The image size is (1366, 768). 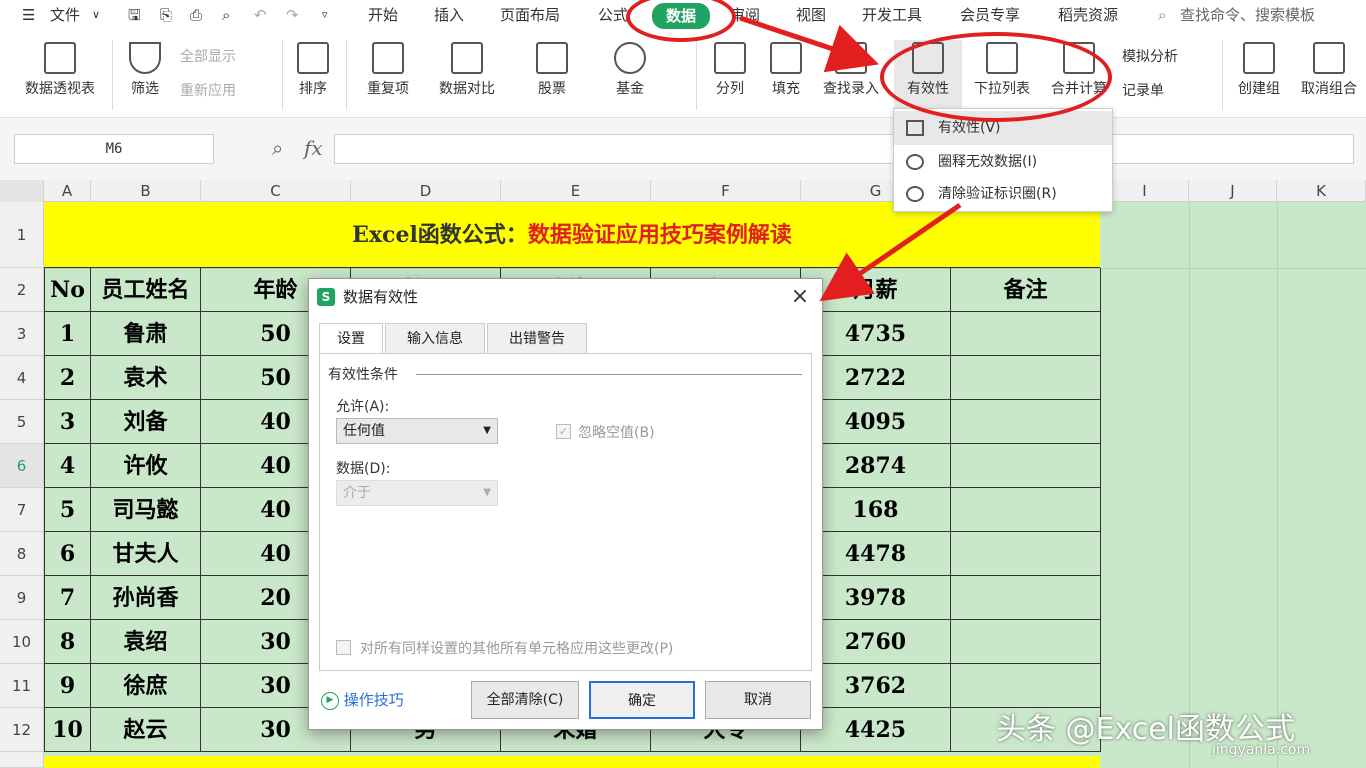 What do you see at coordinates (850, 158) in the screenshot?
I see `annotation-arrows` at bounding box center [850, 158].